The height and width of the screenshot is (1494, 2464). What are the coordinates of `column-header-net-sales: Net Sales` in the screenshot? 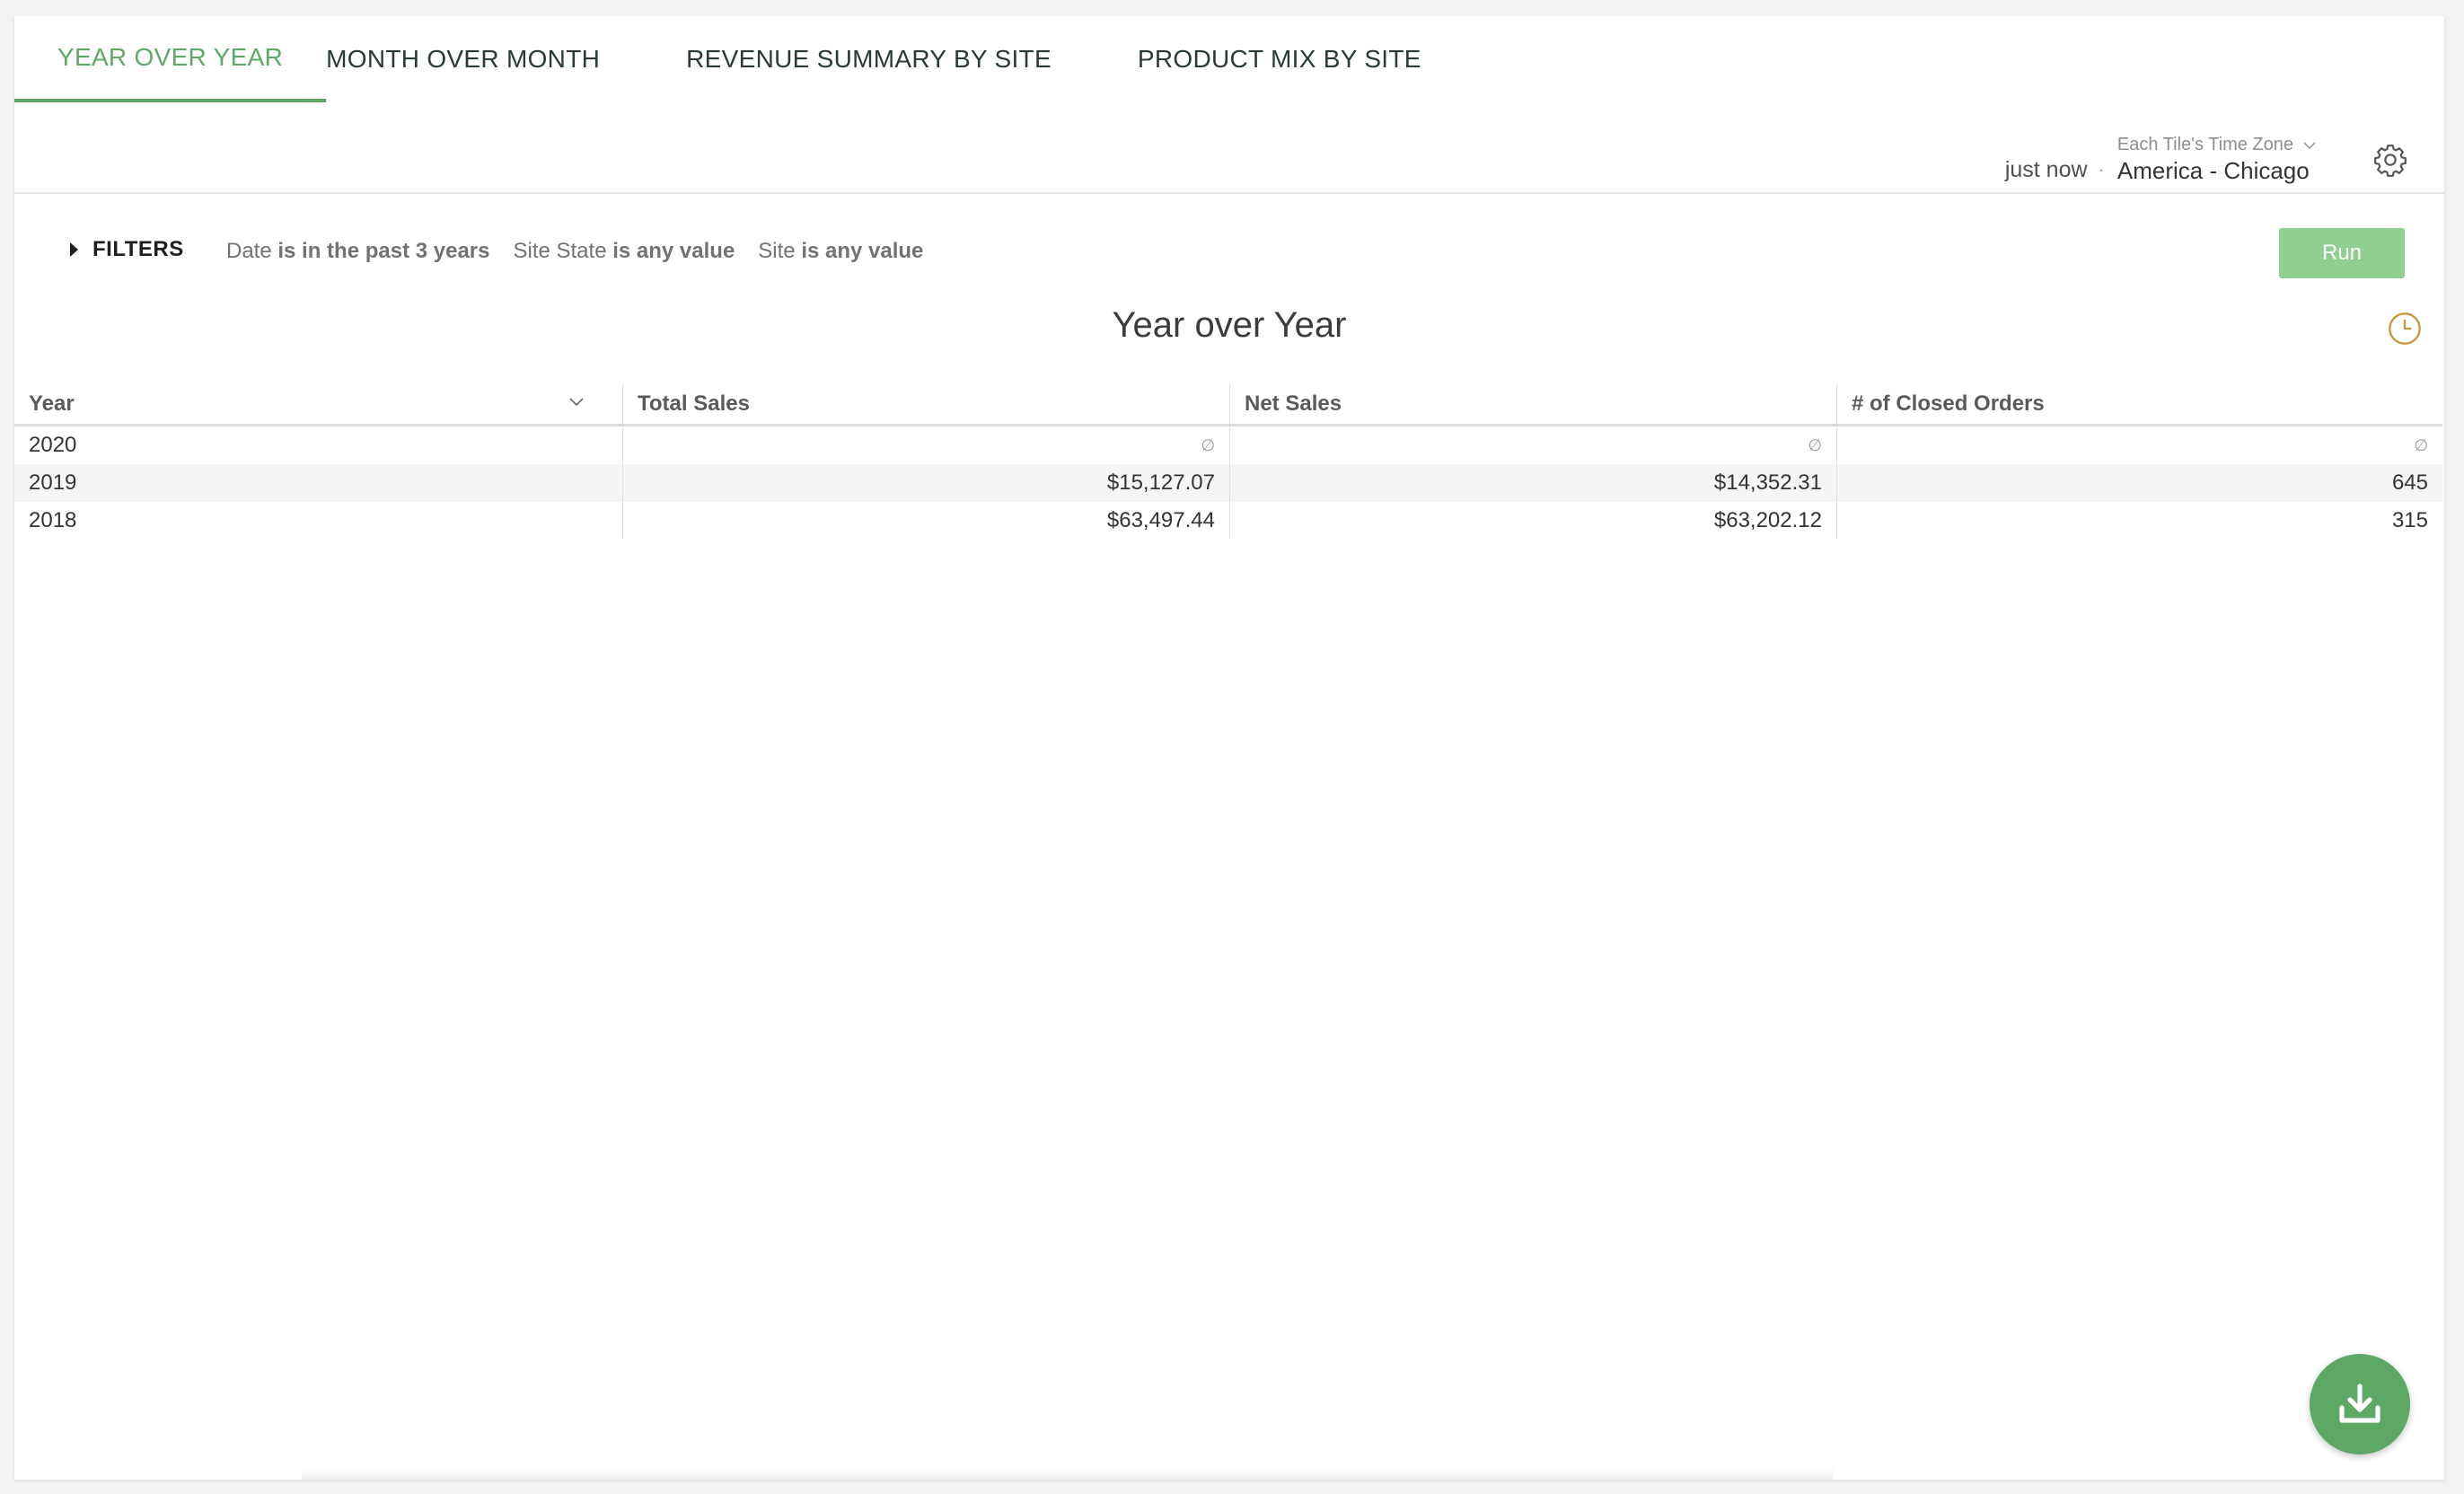 It's located at (1532, 404).